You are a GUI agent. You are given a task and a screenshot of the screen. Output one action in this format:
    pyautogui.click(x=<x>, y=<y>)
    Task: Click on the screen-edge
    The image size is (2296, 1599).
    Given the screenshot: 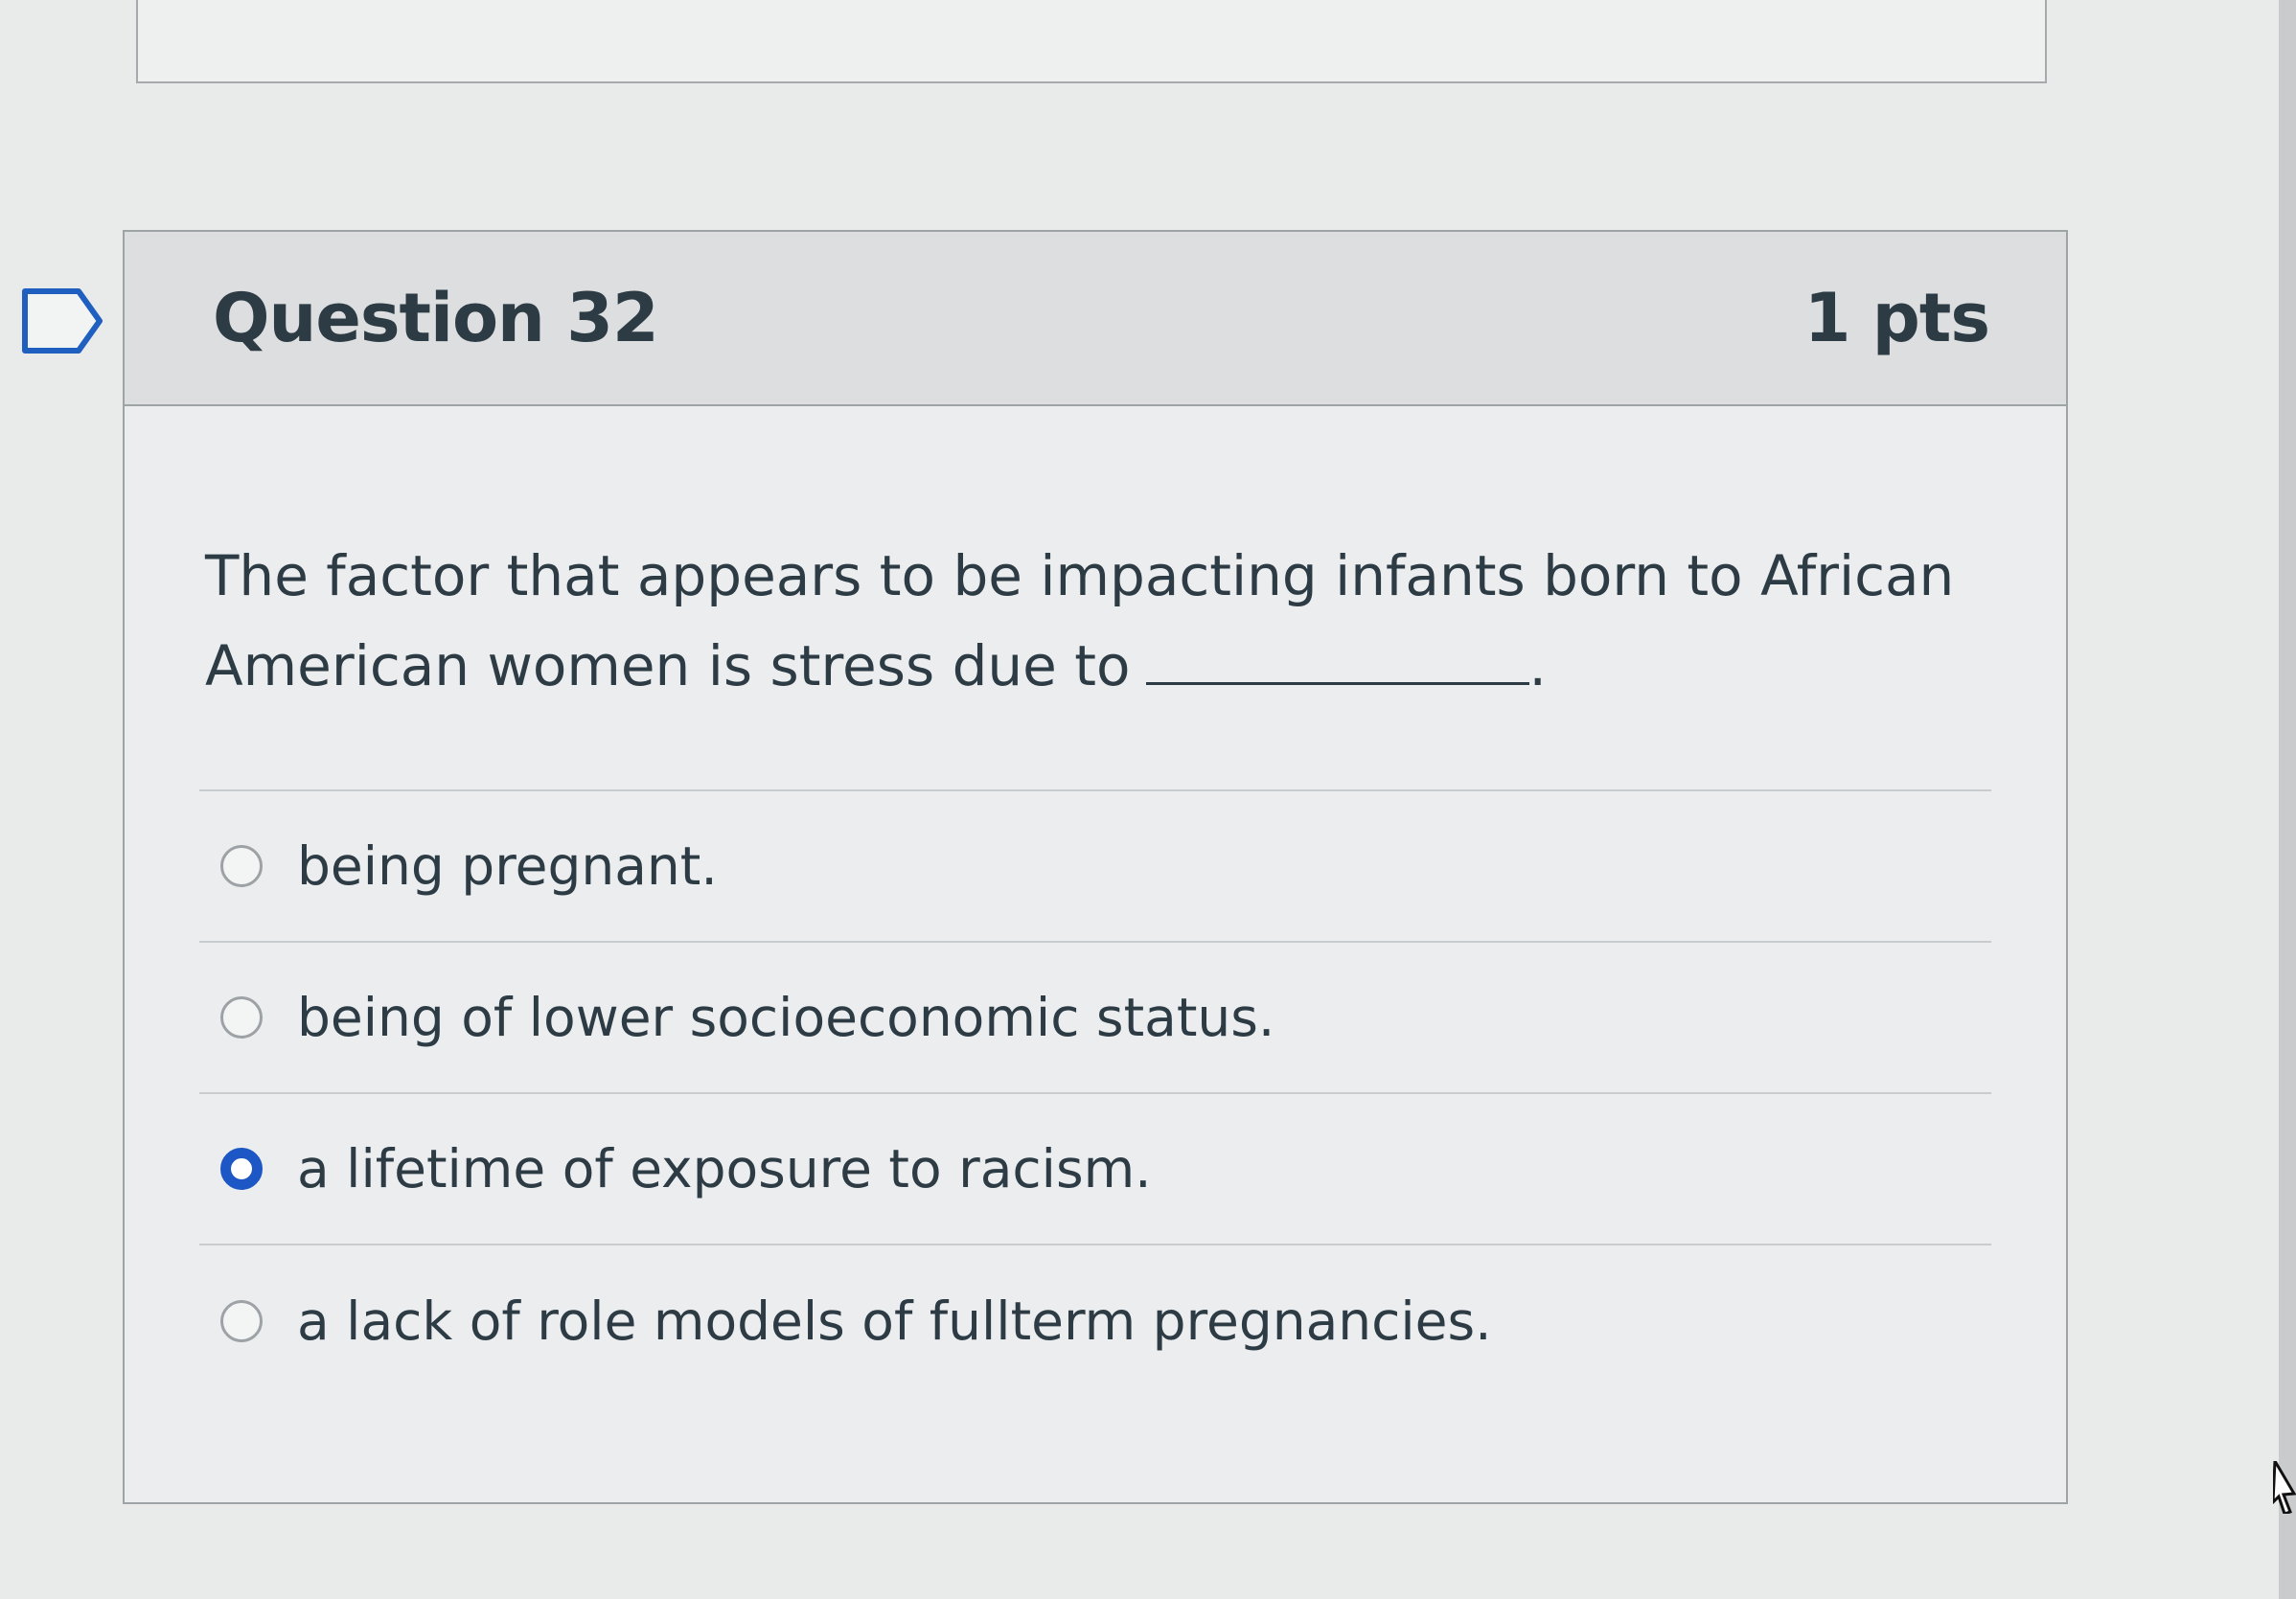 What is the action you would take?
    pyautogui.click(x=2287, y=799)
    